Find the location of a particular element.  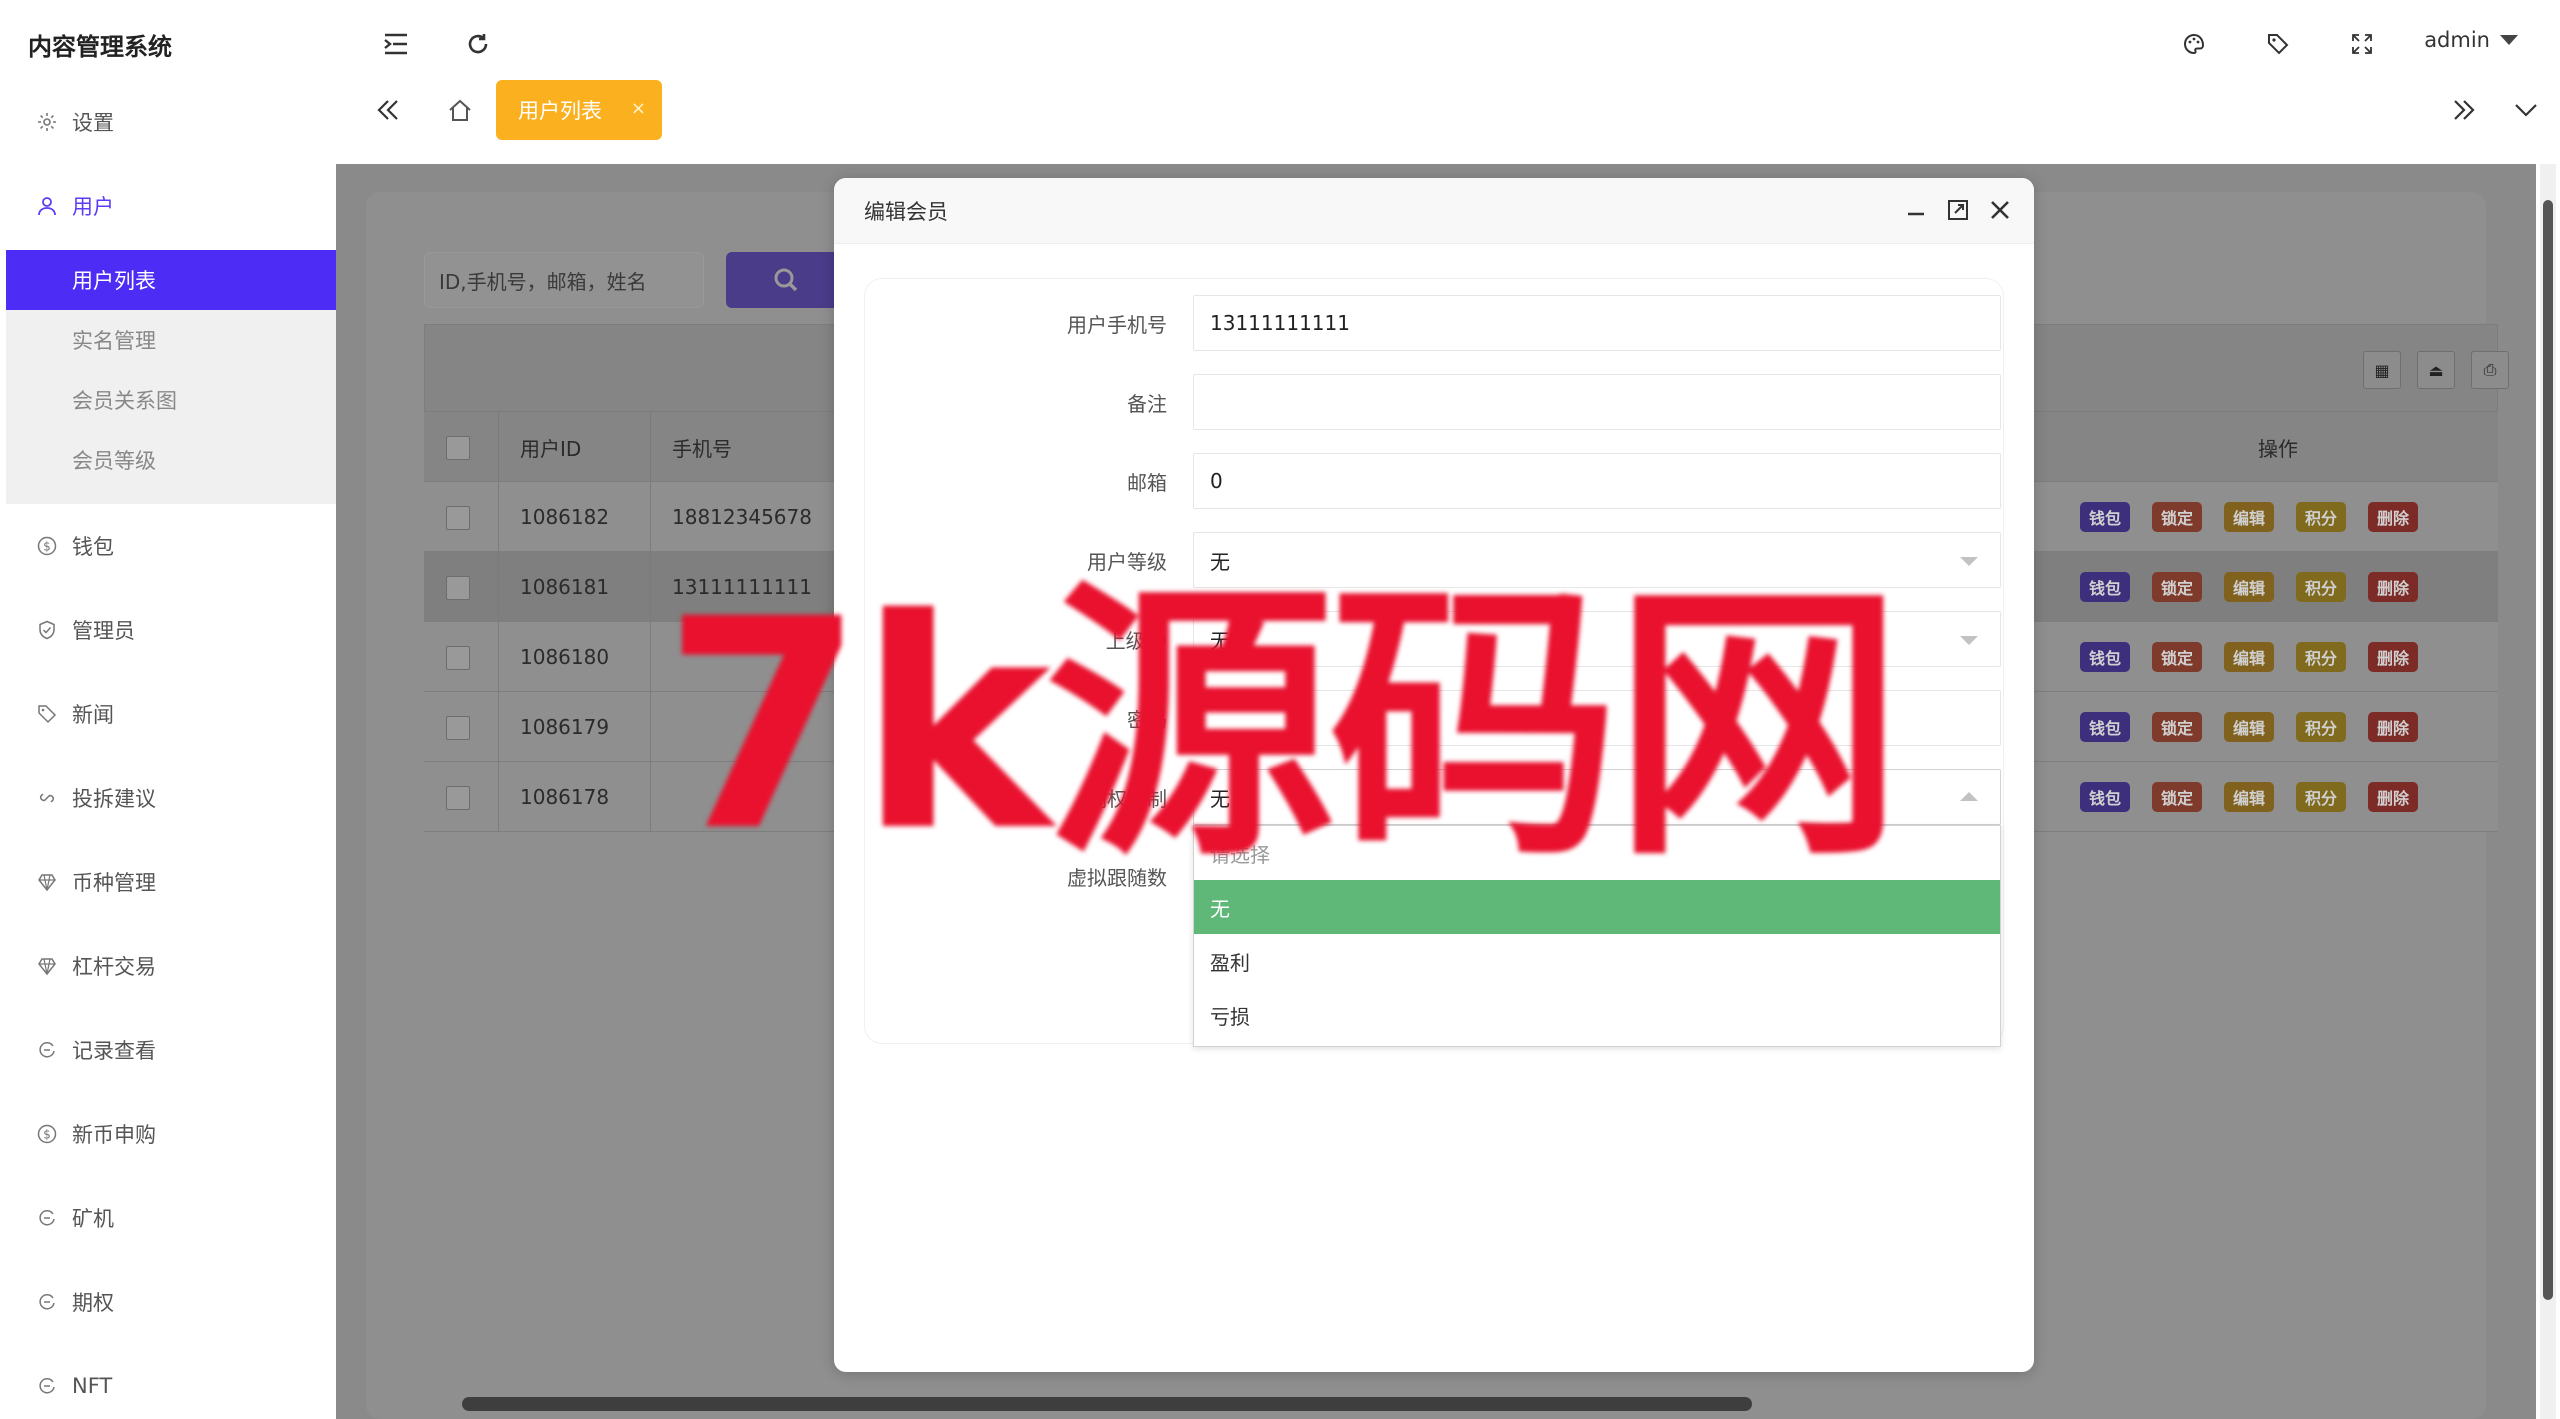

sidebar-item-admin: 管理员 is located at coordinates (168, 630).